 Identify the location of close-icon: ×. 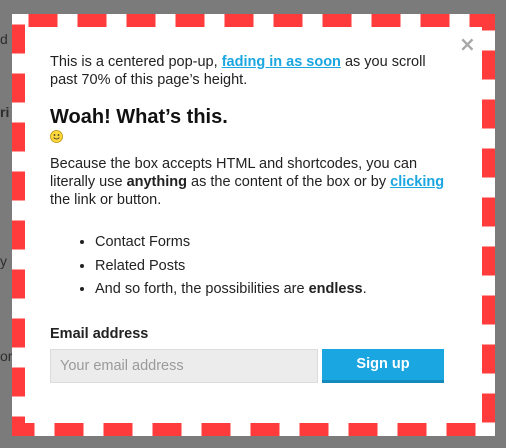
(467, 44).